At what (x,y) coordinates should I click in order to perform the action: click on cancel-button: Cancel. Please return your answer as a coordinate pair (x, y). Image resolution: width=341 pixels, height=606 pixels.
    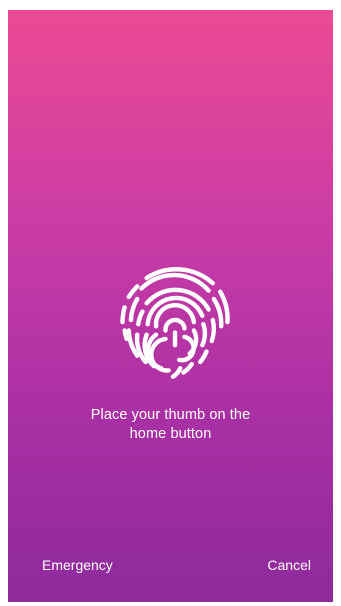
    Looking at the image, I should click on (289, 565).